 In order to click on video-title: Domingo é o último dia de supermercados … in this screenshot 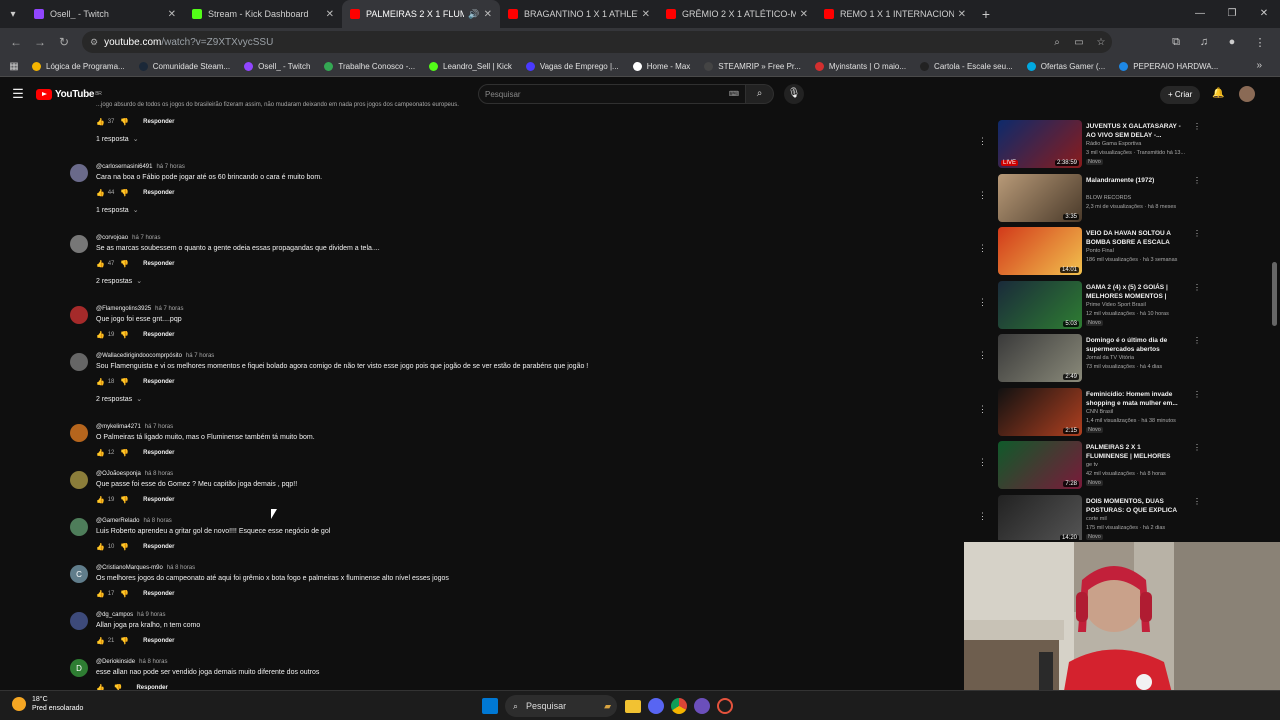, I will do `click(1134, 345)`.